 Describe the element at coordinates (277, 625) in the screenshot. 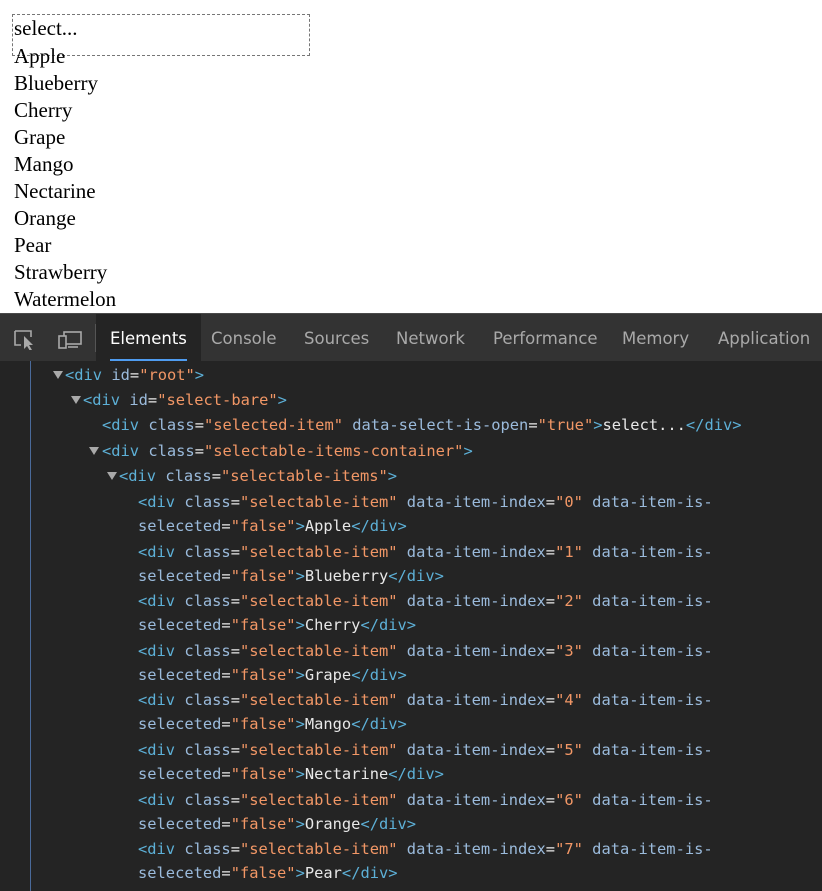

I see `dom-node-line: seleceted="false">Cherry</div>` at that location.